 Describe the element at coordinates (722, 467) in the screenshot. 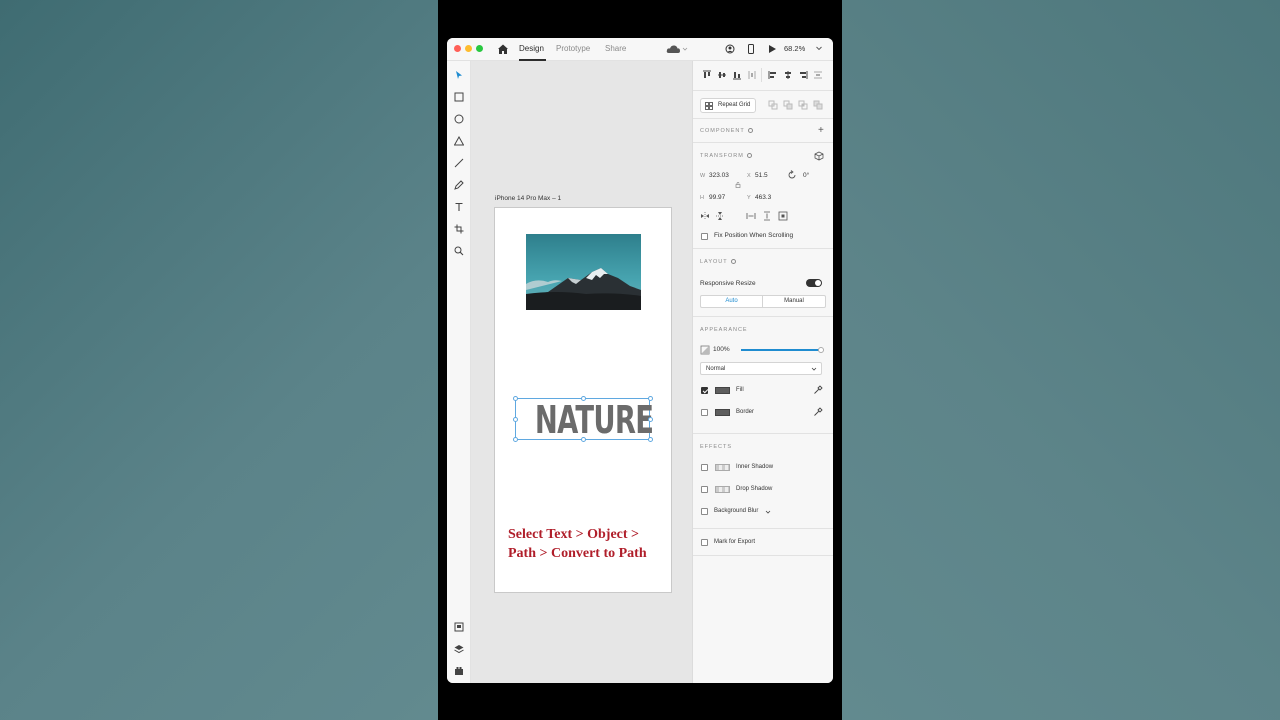

I see `inner-shadow-swatch` at that location.